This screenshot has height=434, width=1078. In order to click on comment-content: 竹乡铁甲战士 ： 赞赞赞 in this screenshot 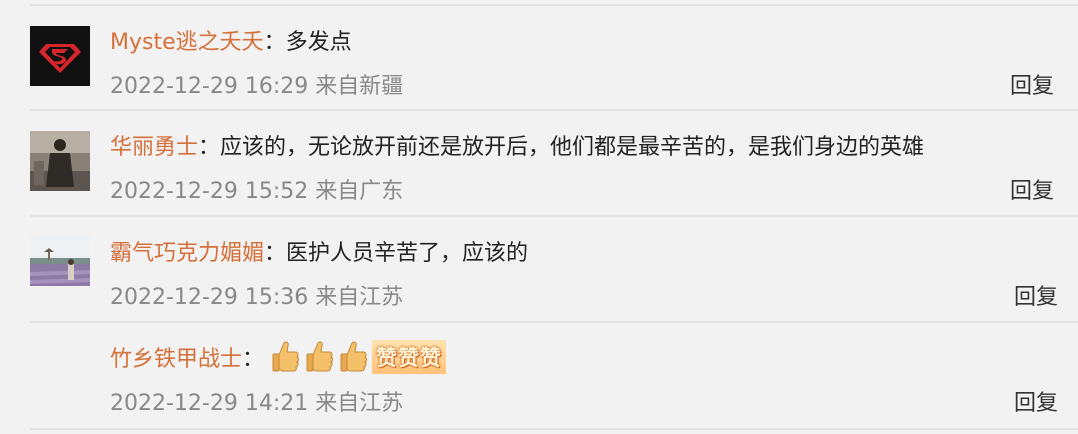, I will do `click(278, 357)`.